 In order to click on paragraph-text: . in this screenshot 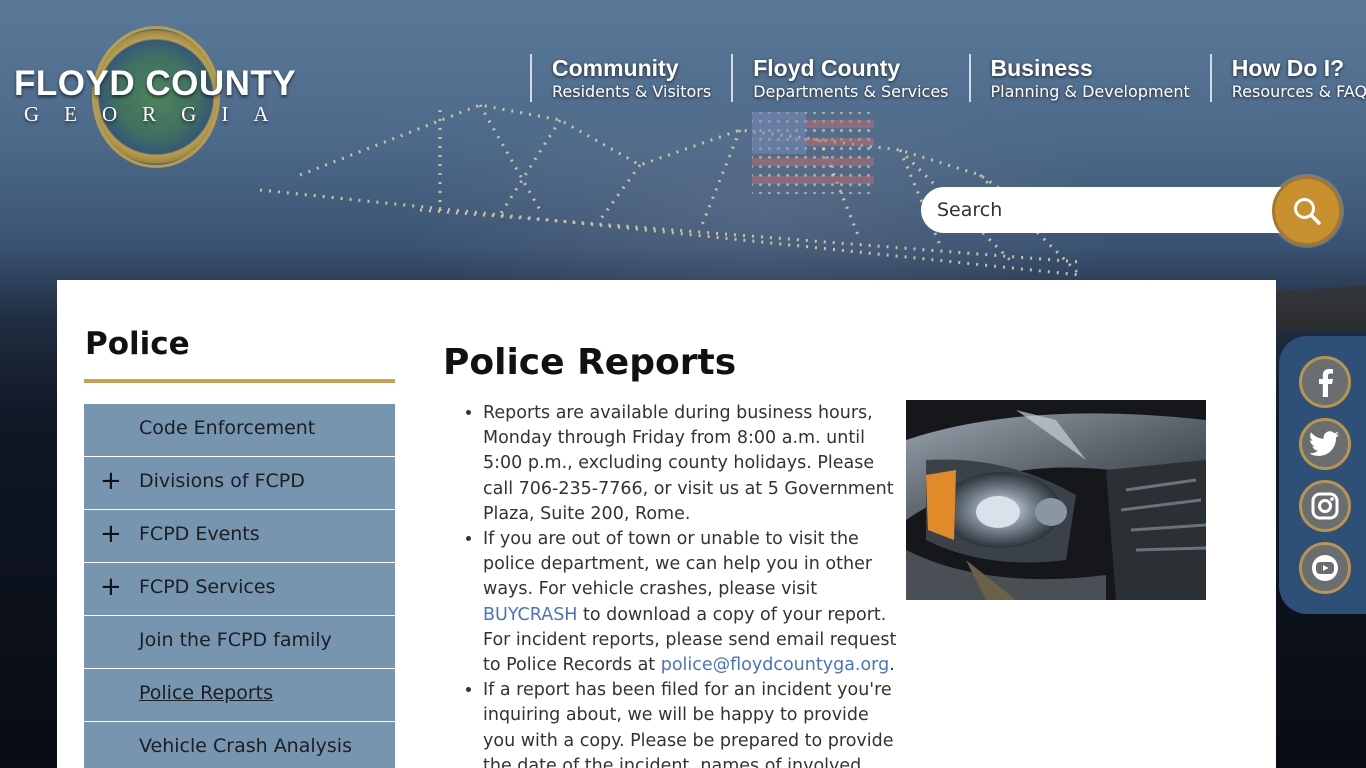, I will do `click(892, 665)`.